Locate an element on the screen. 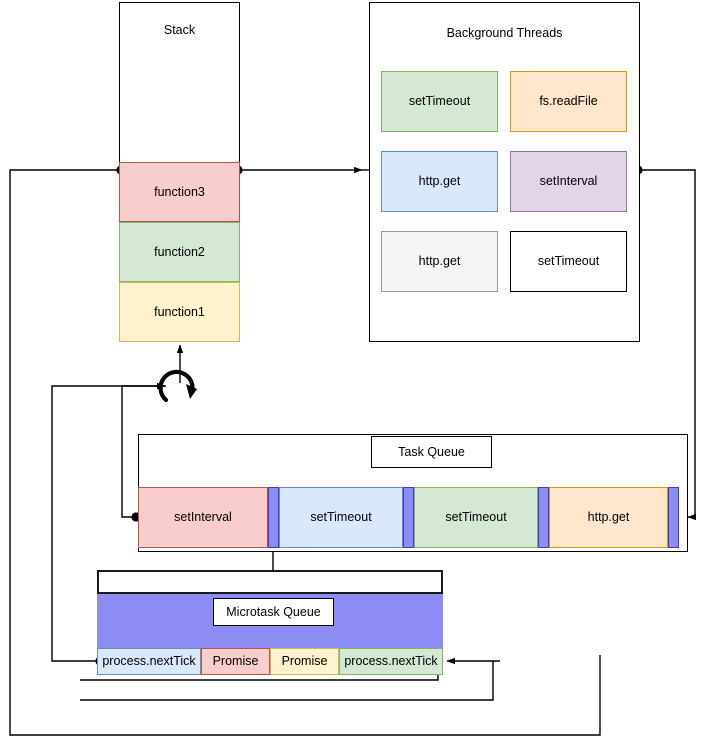 Image resolution: width=710 pixels, height=749 pixels. background-thread-item-5: setTimeout is located at coordinates (568, 261).